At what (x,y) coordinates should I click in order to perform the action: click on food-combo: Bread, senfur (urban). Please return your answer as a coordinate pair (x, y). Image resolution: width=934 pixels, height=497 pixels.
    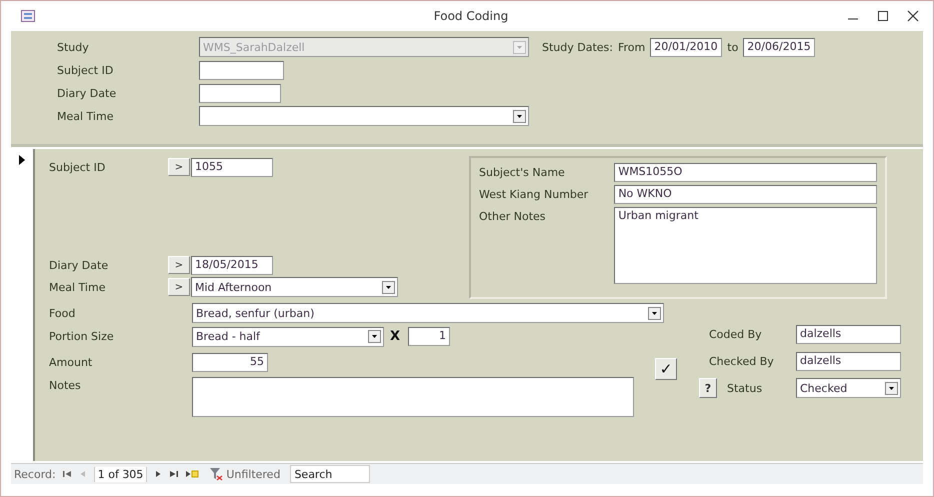
    Looking at the image, I should click on (428, 313).